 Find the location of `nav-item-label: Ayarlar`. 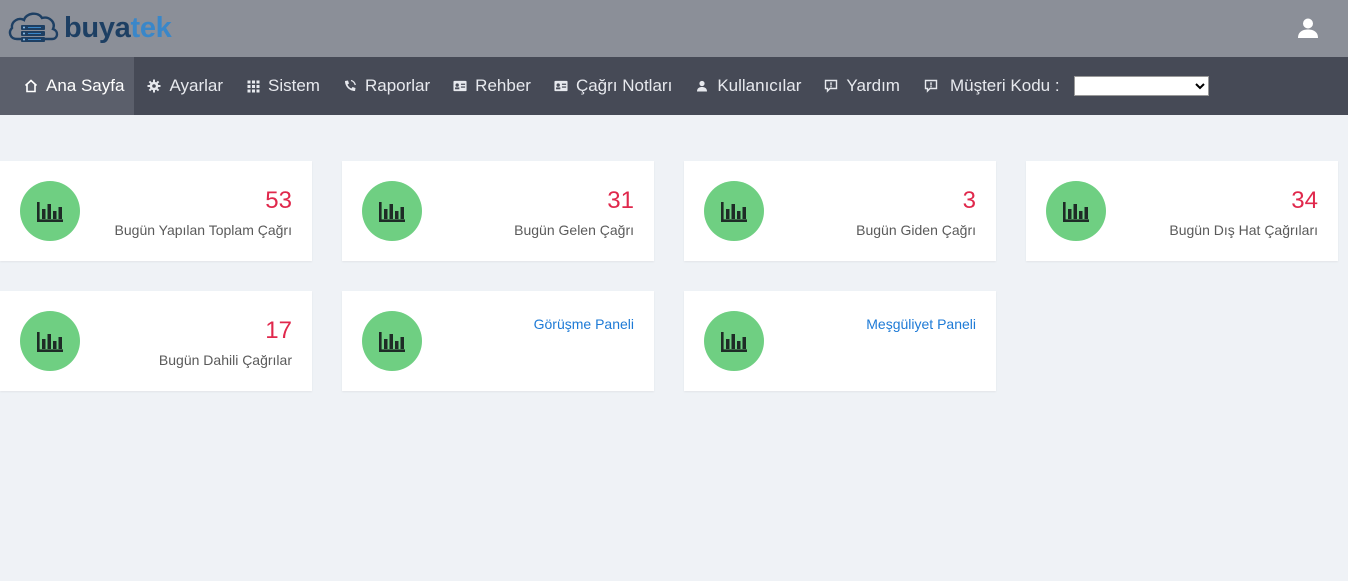

nav-item-label: Ayarlar is located at coordinates (196, 85).